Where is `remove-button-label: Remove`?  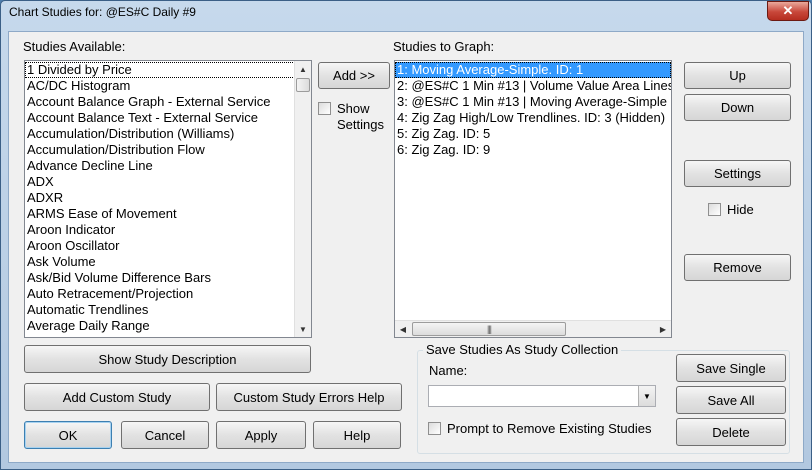
remove-button-label: Remove is located at coordinates (737, 267).